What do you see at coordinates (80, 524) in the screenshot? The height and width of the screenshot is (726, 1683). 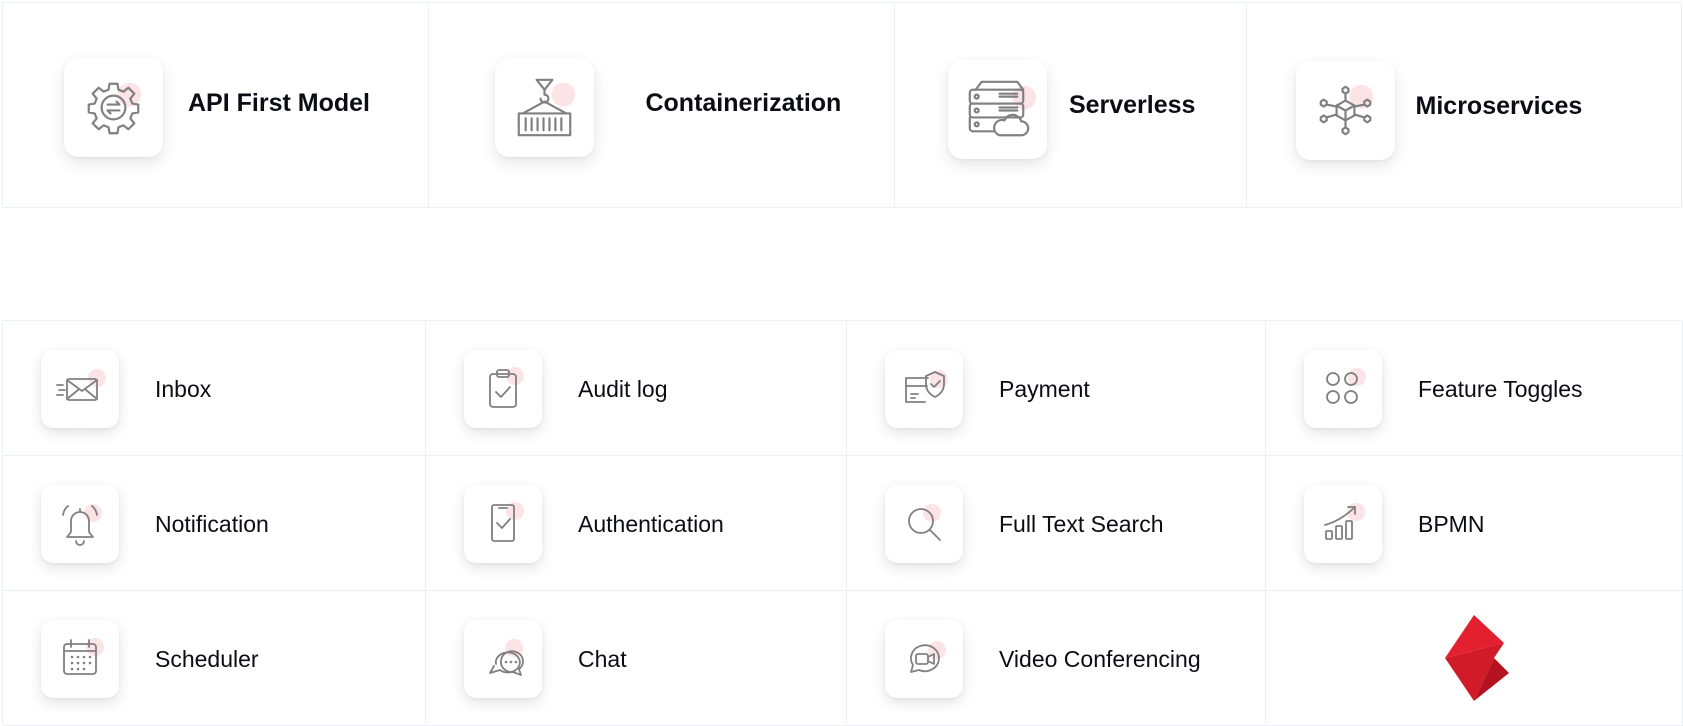 I see `bell-icon` at bounding box center [80, 524].